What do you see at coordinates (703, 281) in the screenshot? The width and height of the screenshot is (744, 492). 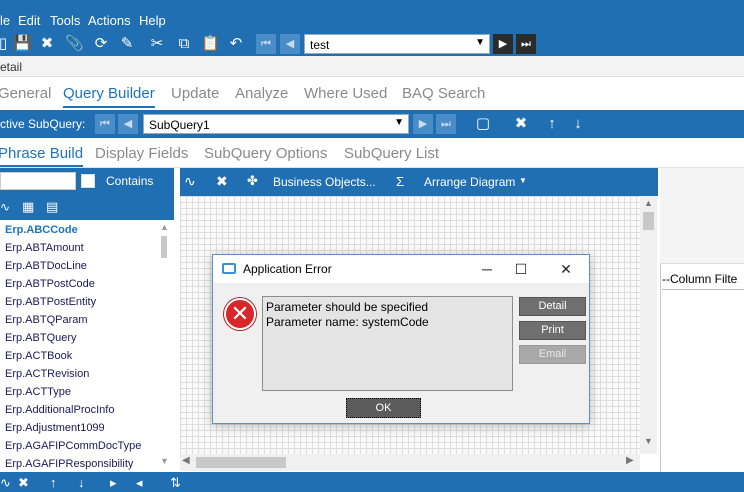 I see `column-filter: --Column Filte` at bounding box center [703, 281].